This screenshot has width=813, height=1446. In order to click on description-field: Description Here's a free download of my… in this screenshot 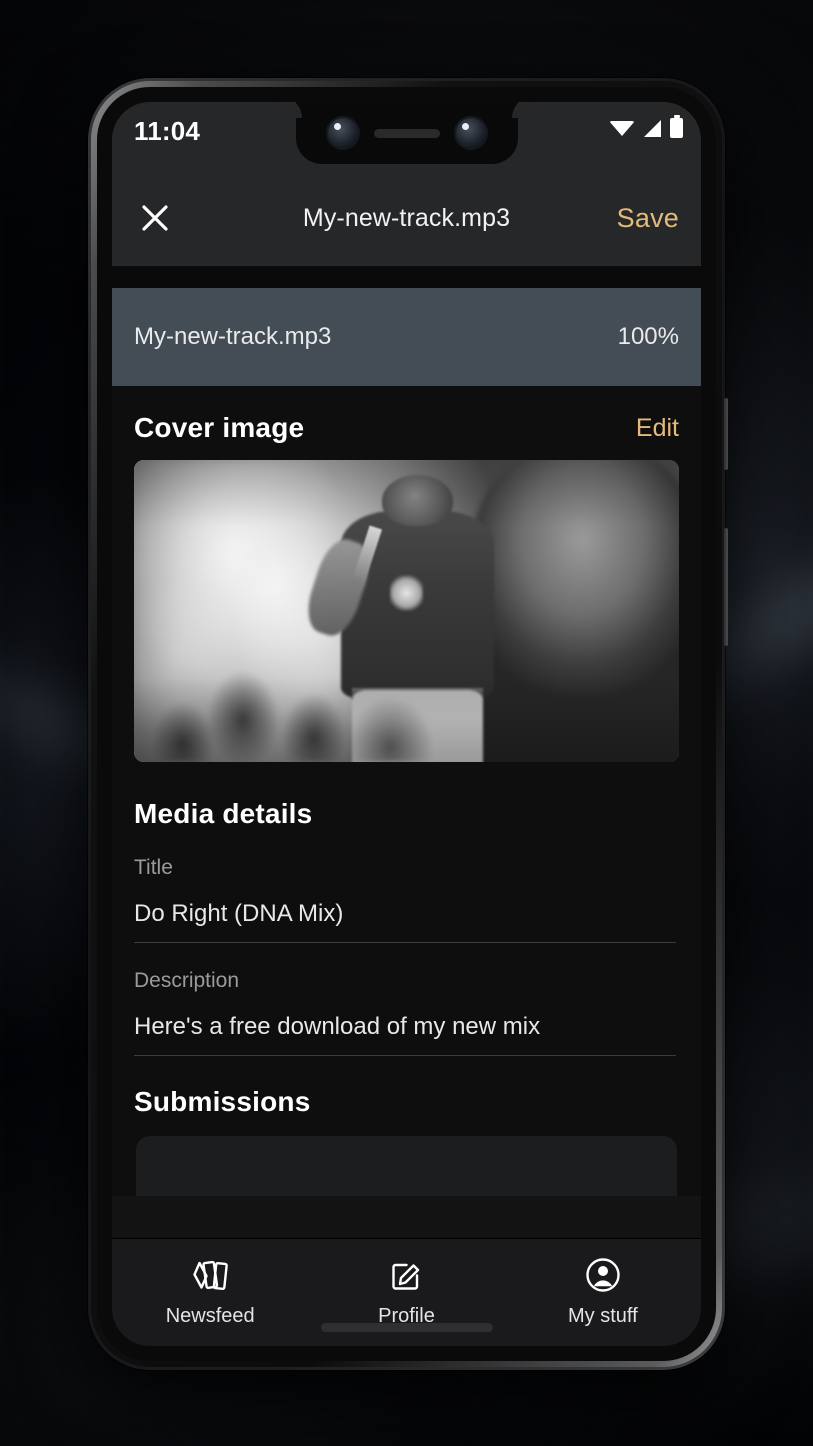, I will do `click(406, 1012)`.